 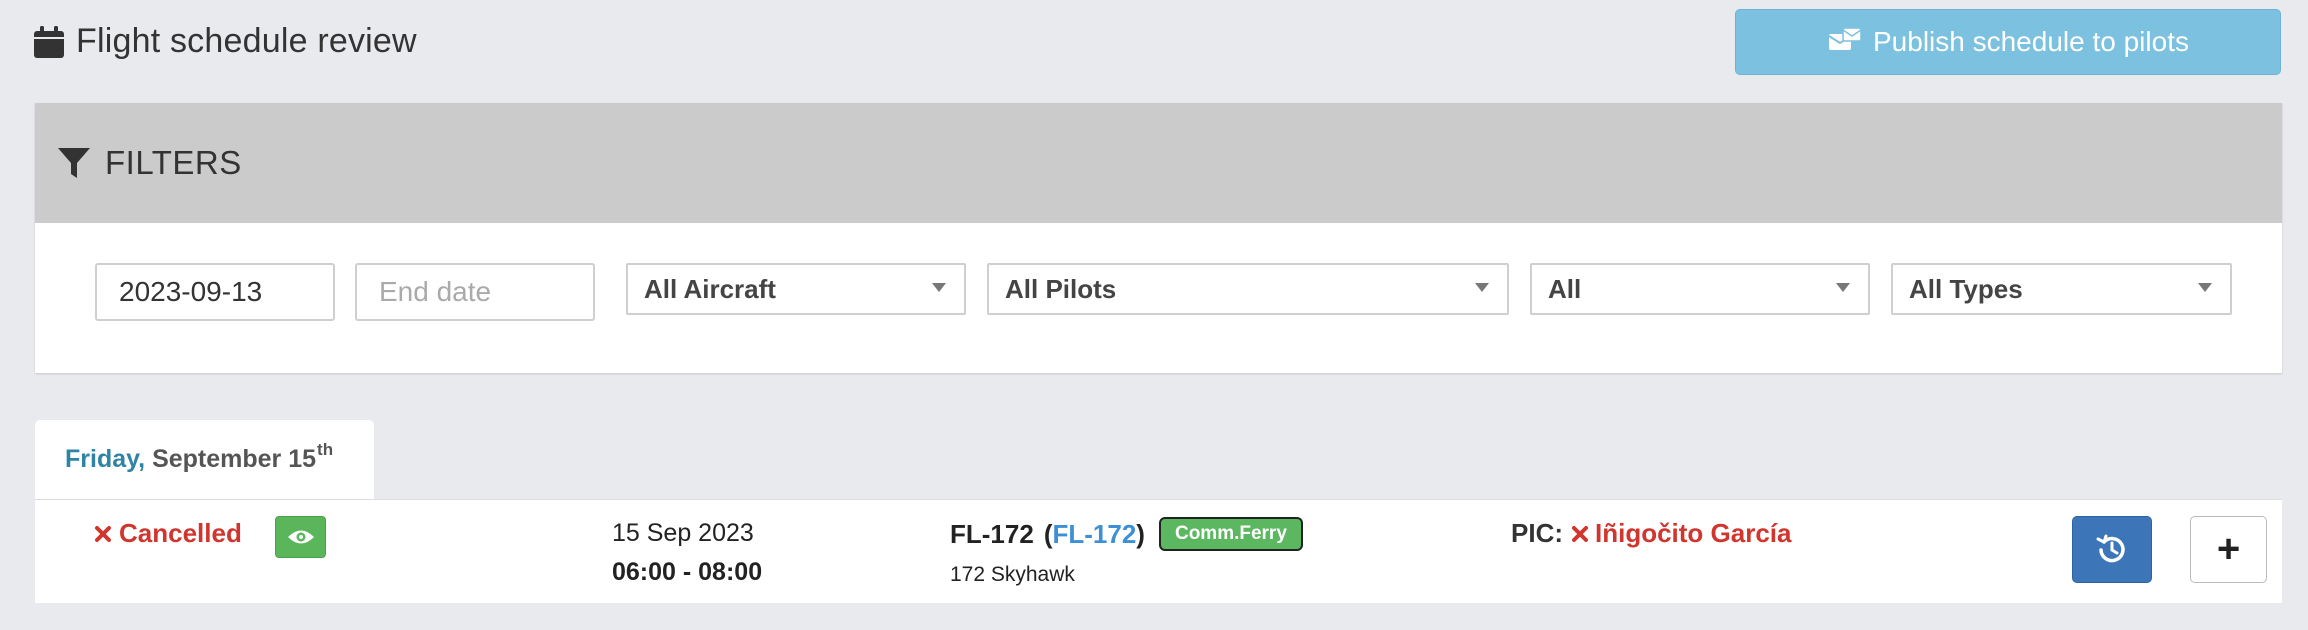 I want to click on types-select: All Types, so click(x=2061, y=289).